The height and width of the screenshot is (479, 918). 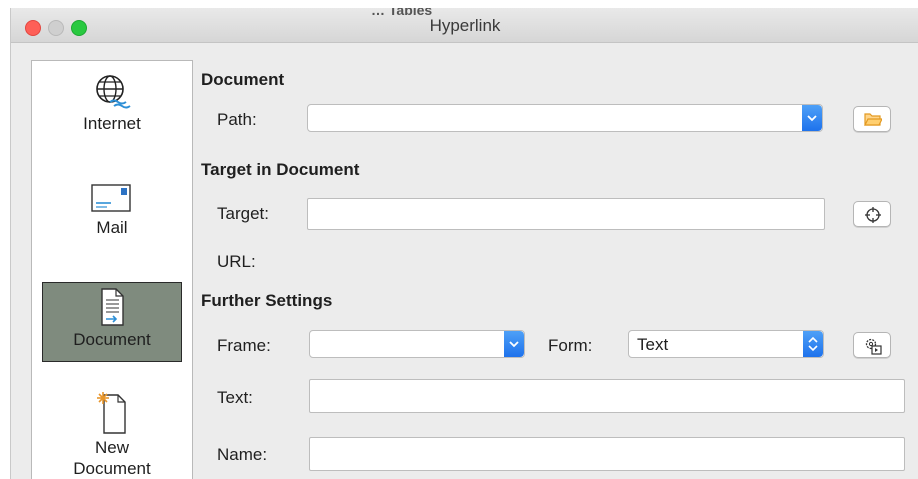 I want to click on document-section-heading: Document, so click(x=243, y=79).